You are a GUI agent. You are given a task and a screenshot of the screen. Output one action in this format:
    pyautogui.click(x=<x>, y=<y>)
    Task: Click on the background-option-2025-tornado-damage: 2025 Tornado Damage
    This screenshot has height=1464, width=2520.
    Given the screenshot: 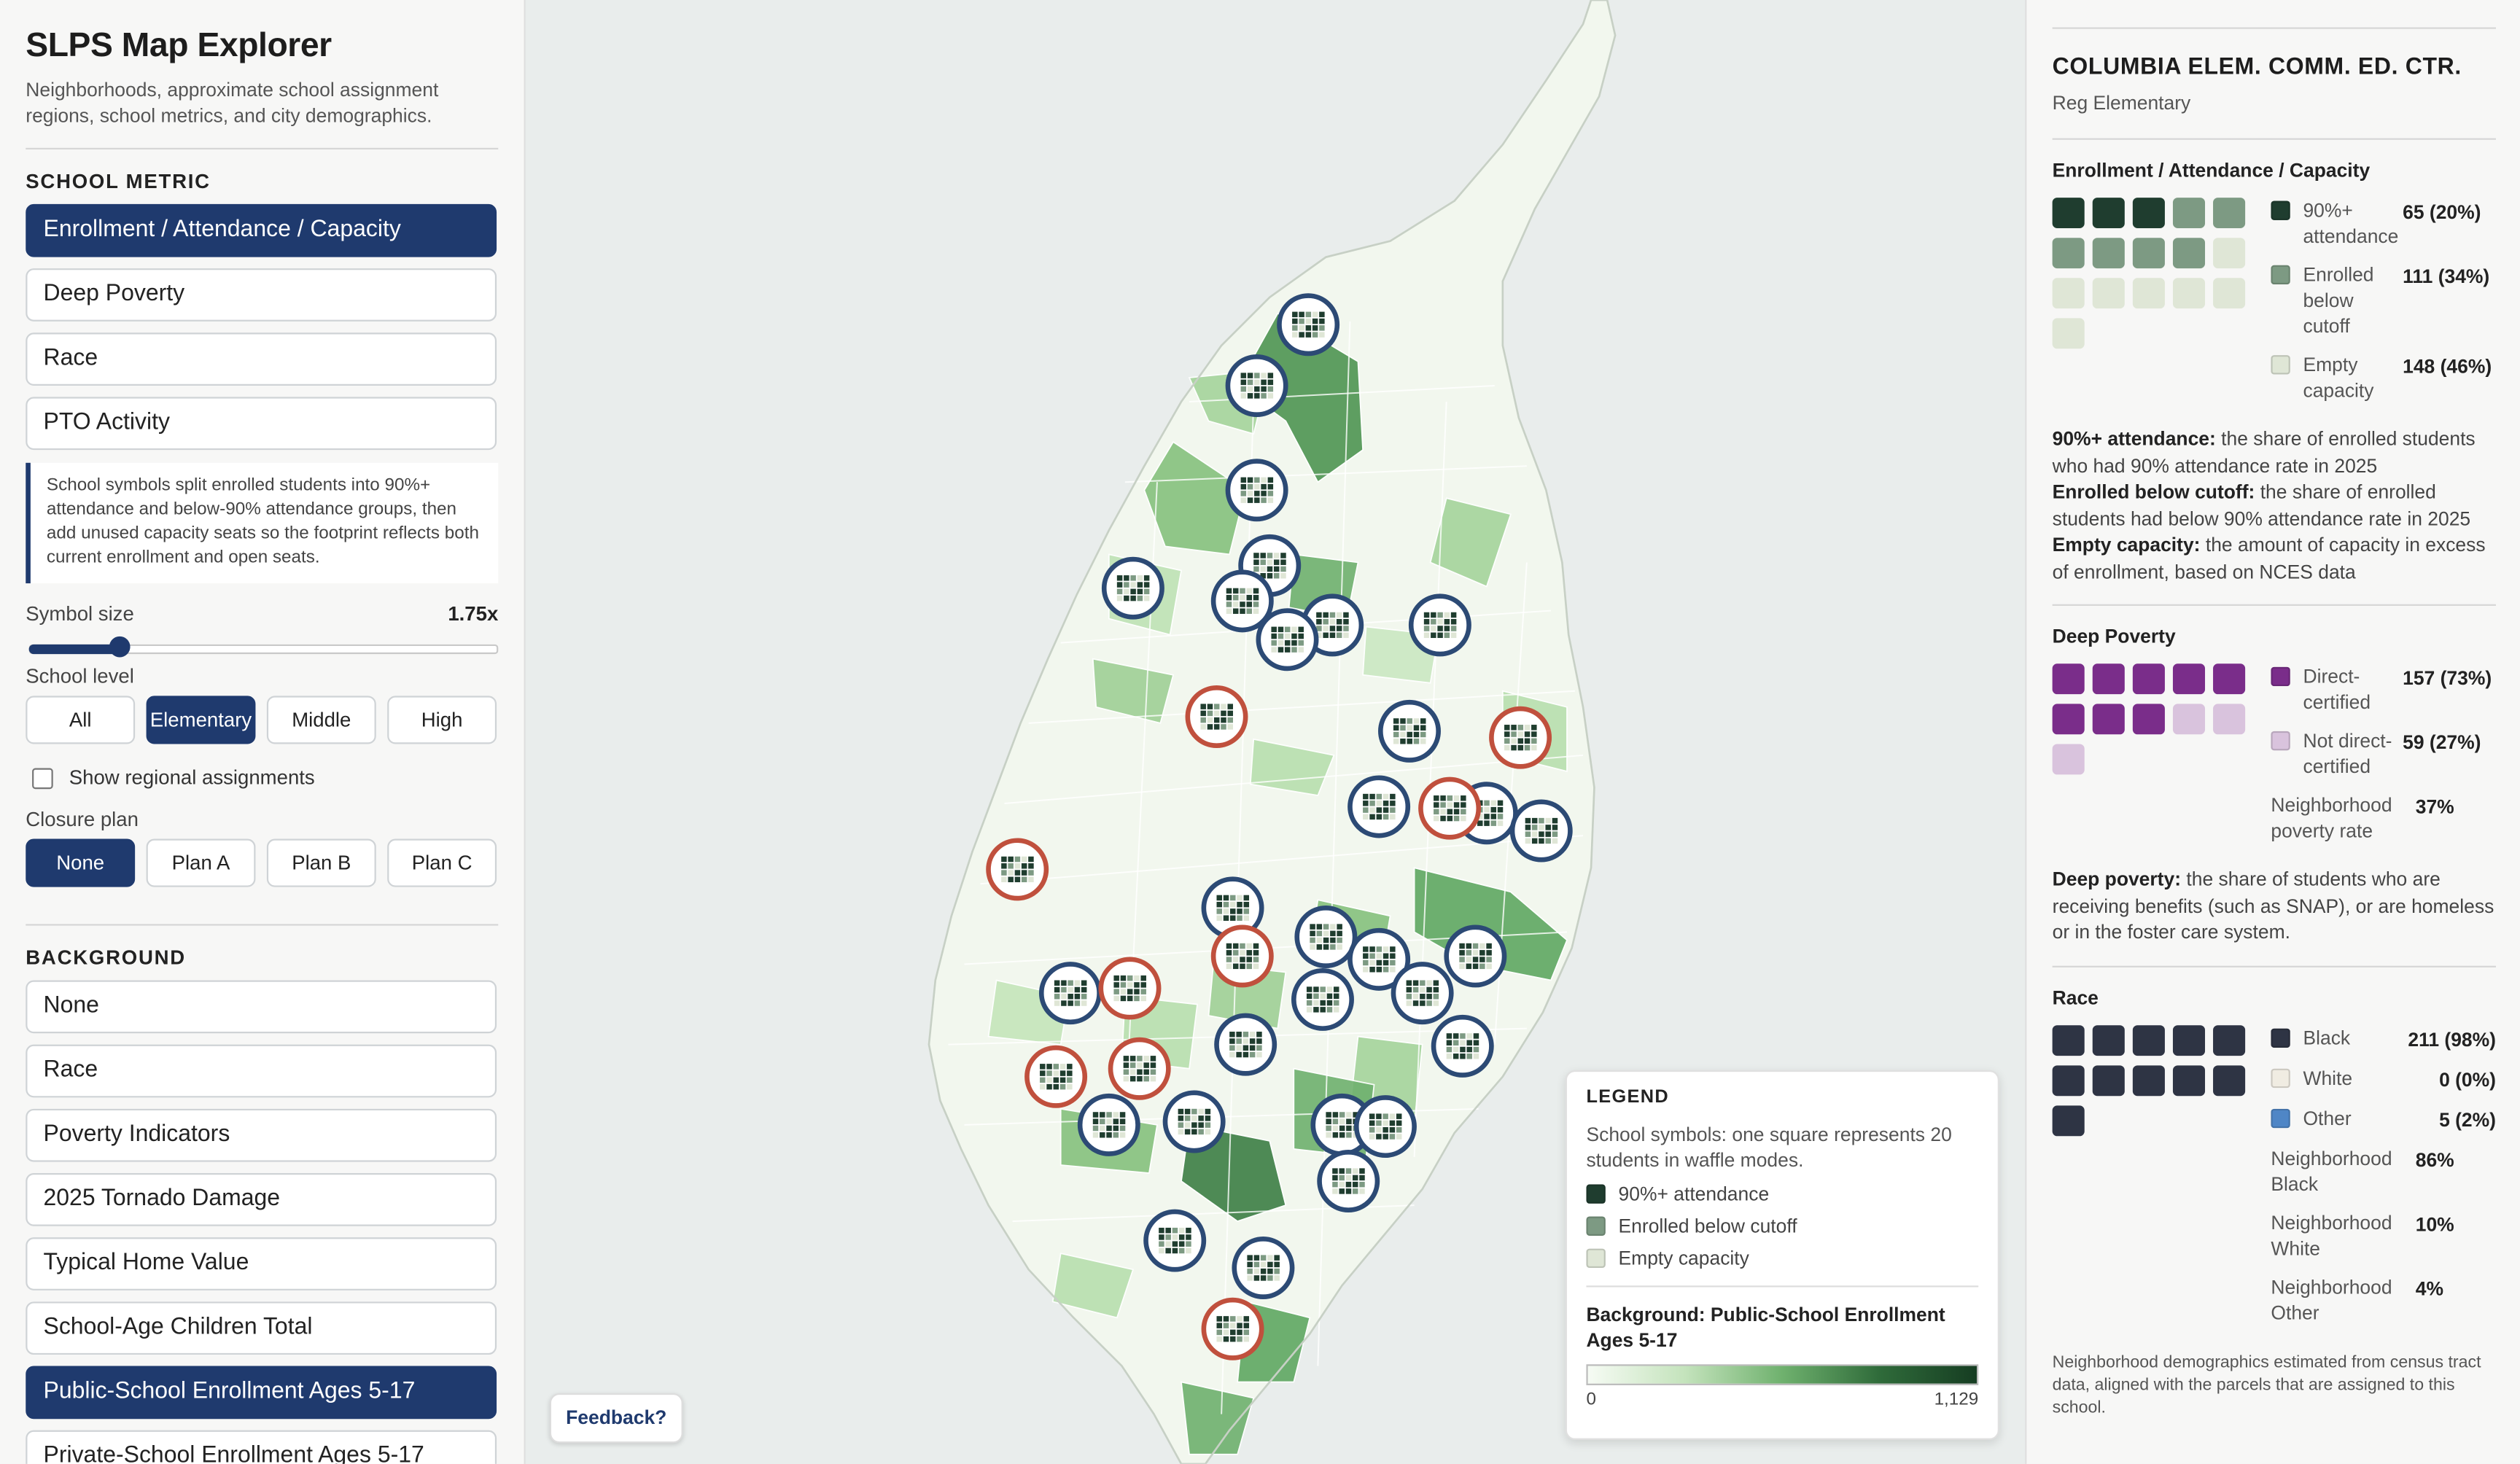 What is the action you would take?
    pyautogui.click(x=261, y=1199)
    